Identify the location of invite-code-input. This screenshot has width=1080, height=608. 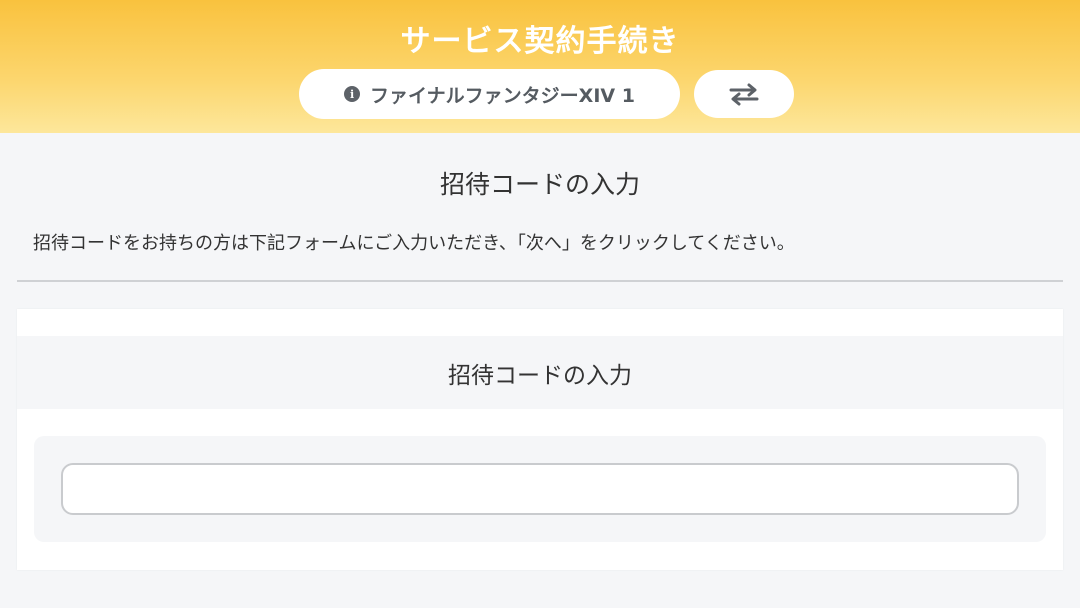
(540, 489).